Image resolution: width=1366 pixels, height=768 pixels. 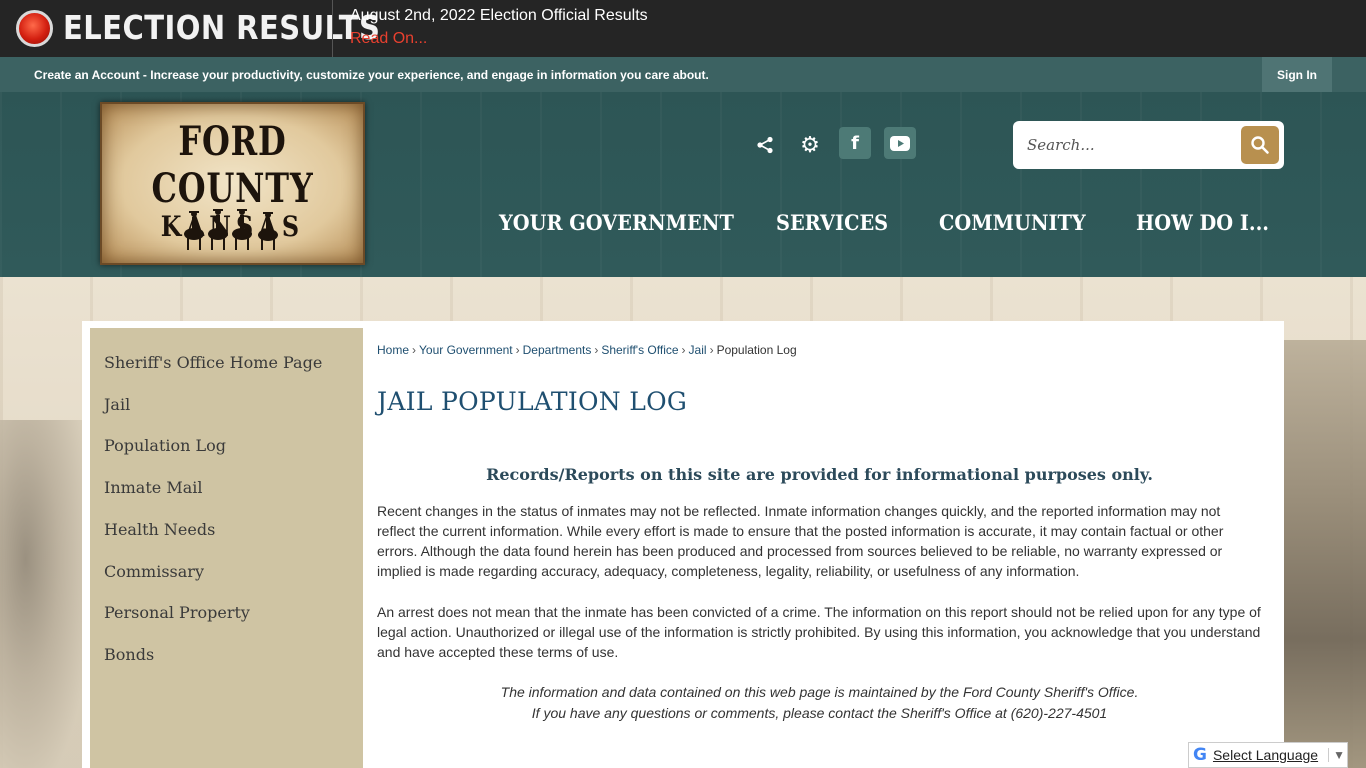 What do you see at coordinates (129, 654) in the screenshot?
I see `sidebar-item-bonds: Bonds` at bounding box center [129, 654].